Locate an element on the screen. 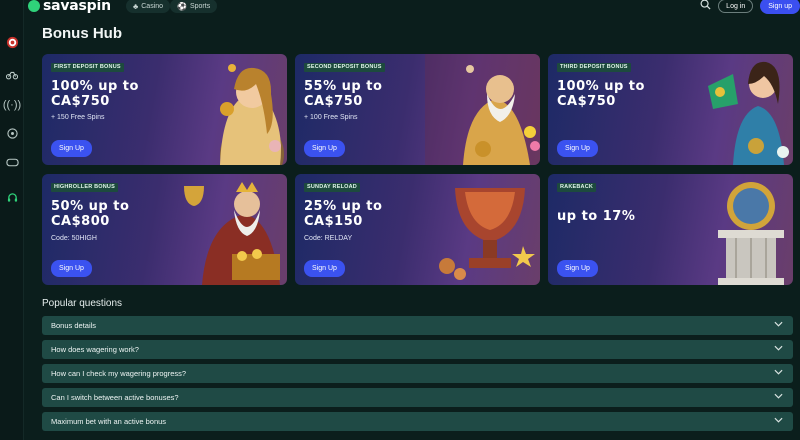 Image resolution: width=800 pixels, height=440 pixels. faq-question: Can I switch between active bonuses? is located at coordinates (115, 397).